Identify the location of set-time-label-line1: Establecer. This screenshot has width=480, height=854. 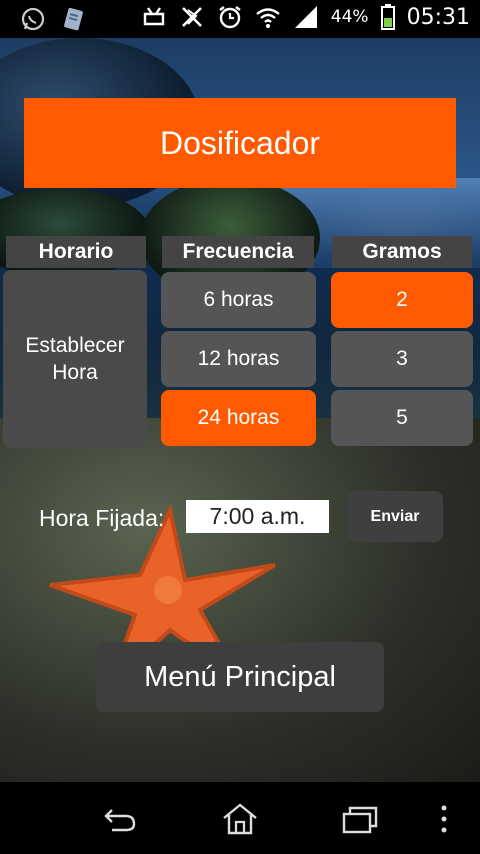
(75, 345).